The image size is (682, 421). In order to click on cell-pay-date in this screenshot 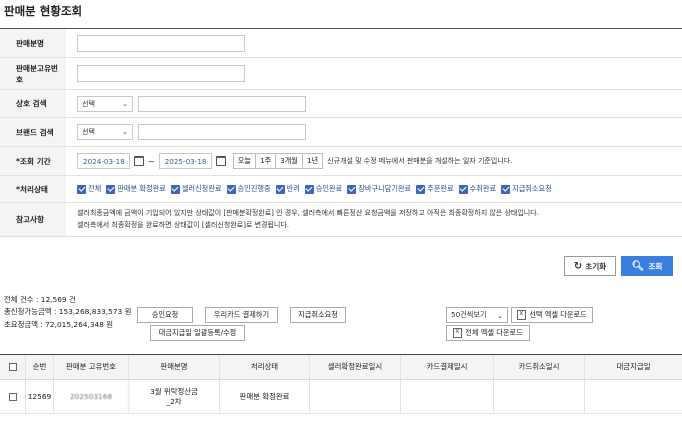, I will do `click(633, 396)`.